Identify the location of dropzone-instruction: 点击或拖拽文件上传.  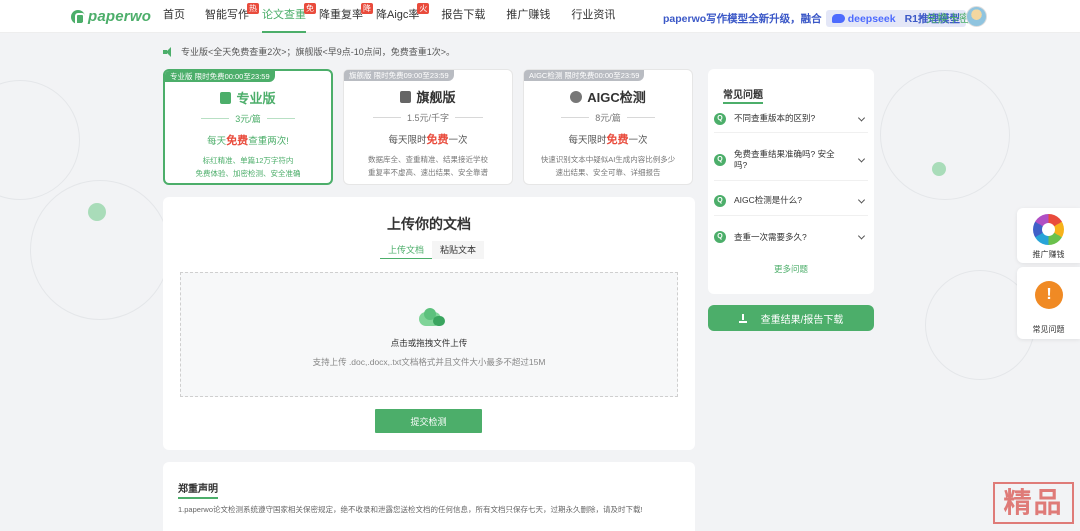
(429, 343).